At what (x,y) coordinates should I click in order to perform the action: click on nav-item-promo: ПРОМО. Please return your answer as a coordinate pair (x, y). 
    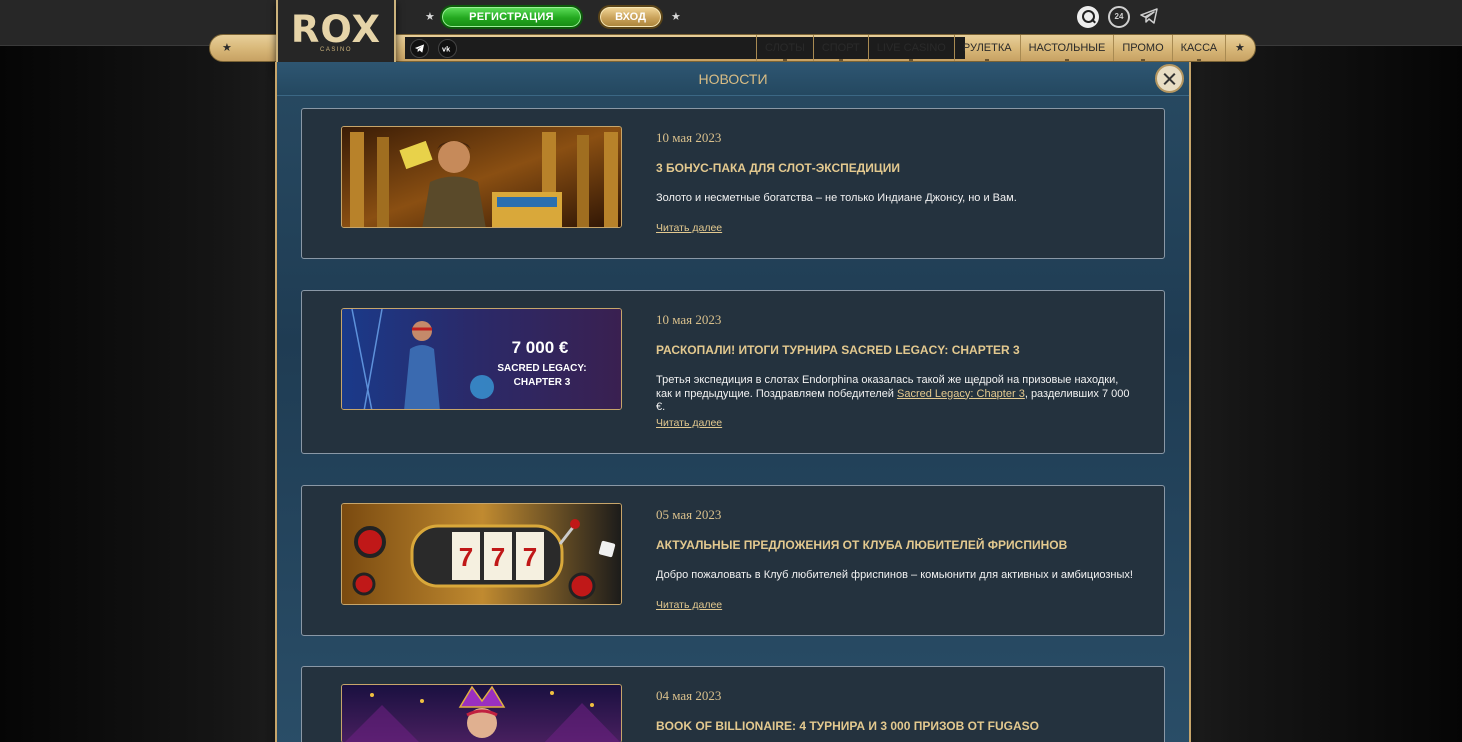
    Looking at the image, I should click on (1142, 48).